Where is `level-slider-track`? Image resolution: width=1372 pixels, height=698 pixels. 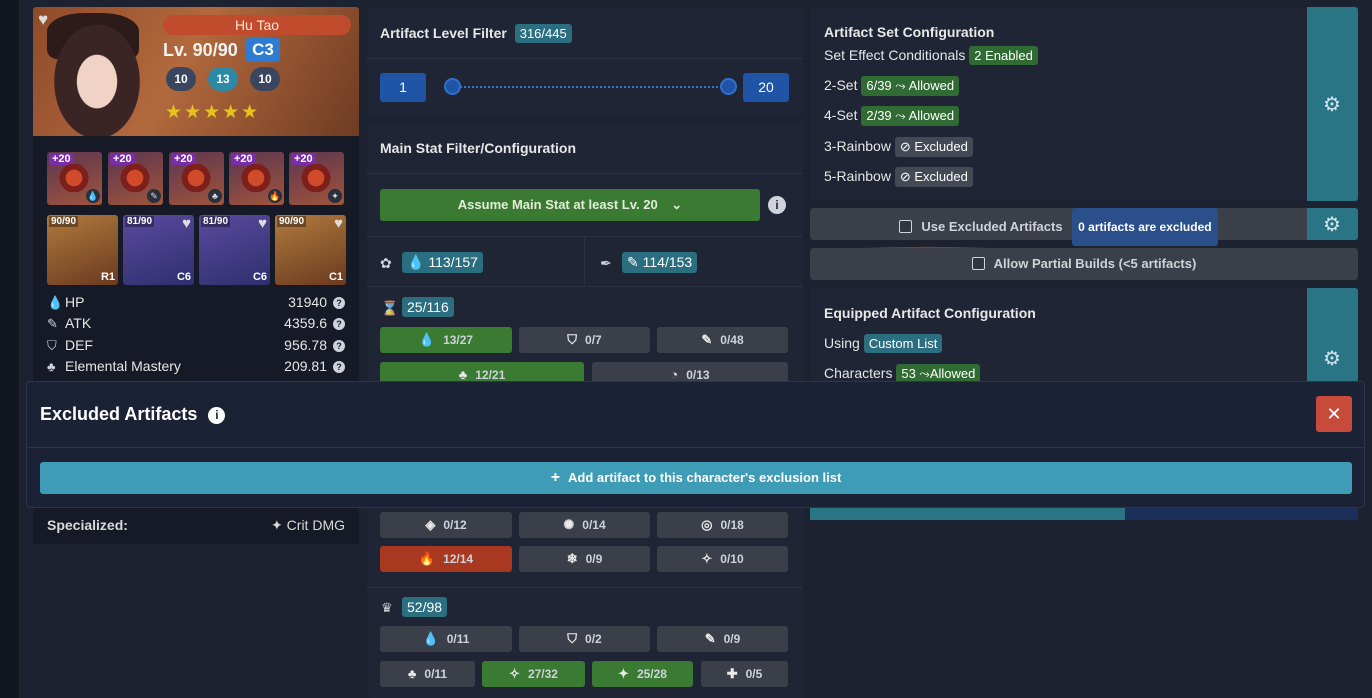
level-slider-track is located at coordinates (591, 87).